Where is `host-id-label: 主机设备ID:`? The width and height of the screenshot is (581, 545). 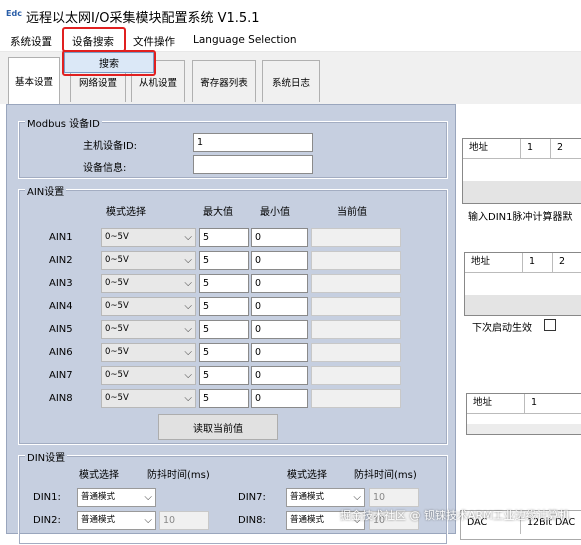 host-id-label: 主机设备ID: is located at coordinates (110, 146).